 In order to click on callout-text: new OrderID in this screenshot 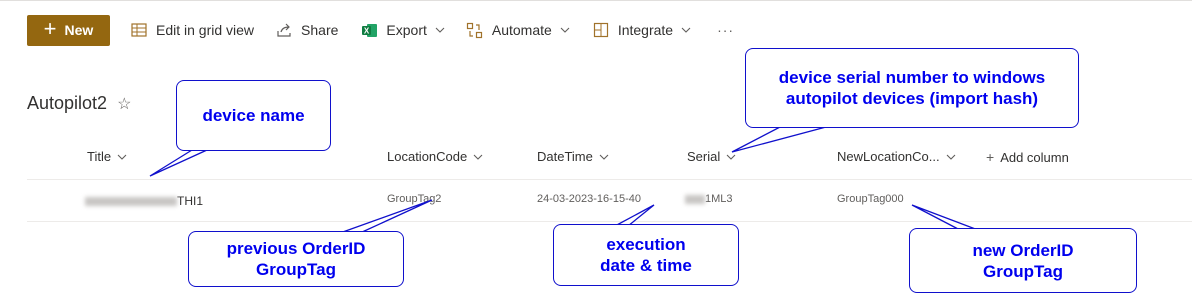, I will do `click(1023, 250)`.